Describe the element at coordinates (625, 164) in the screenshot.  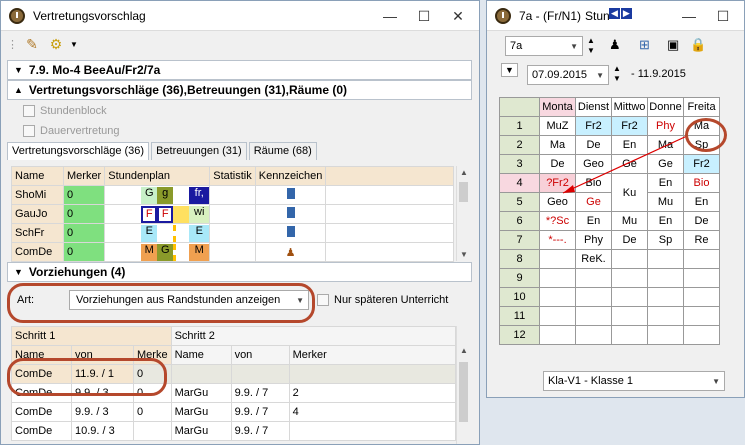
I see `move-arrow` at that location.